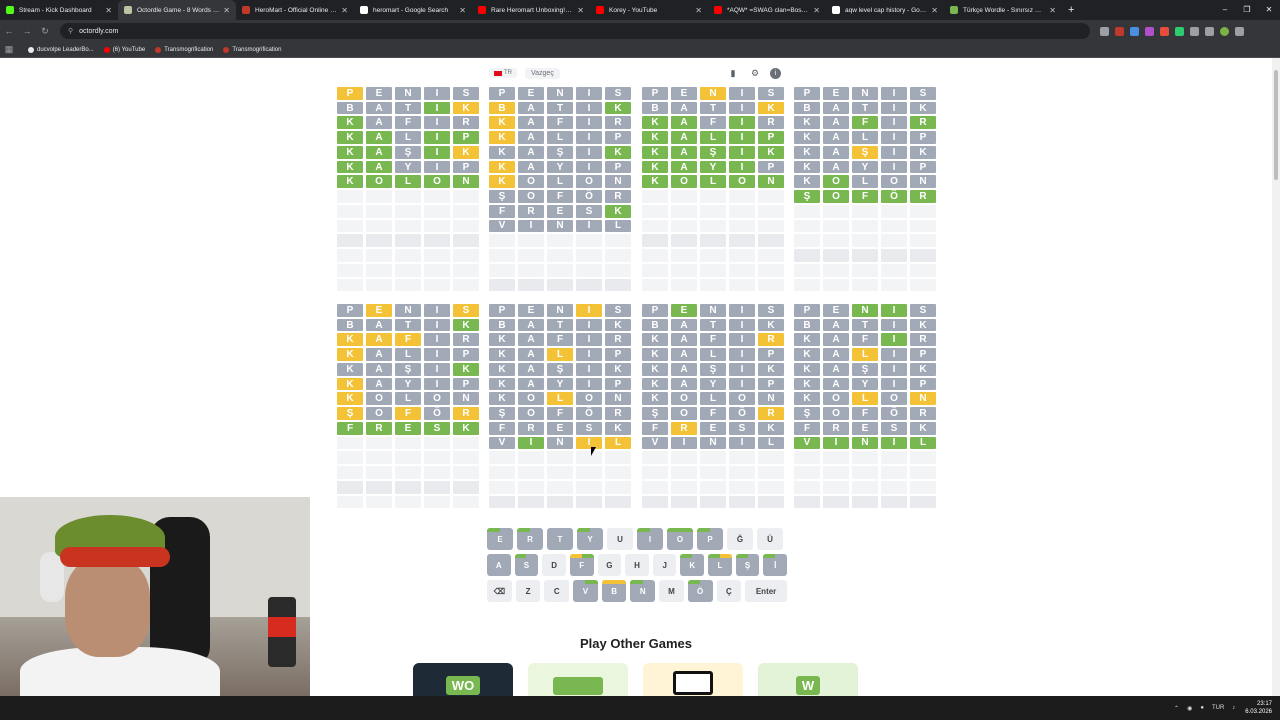 Image resolution: width=1280 pixels, height=720 pixels. I want to click on avatar, so click(1224, 31).